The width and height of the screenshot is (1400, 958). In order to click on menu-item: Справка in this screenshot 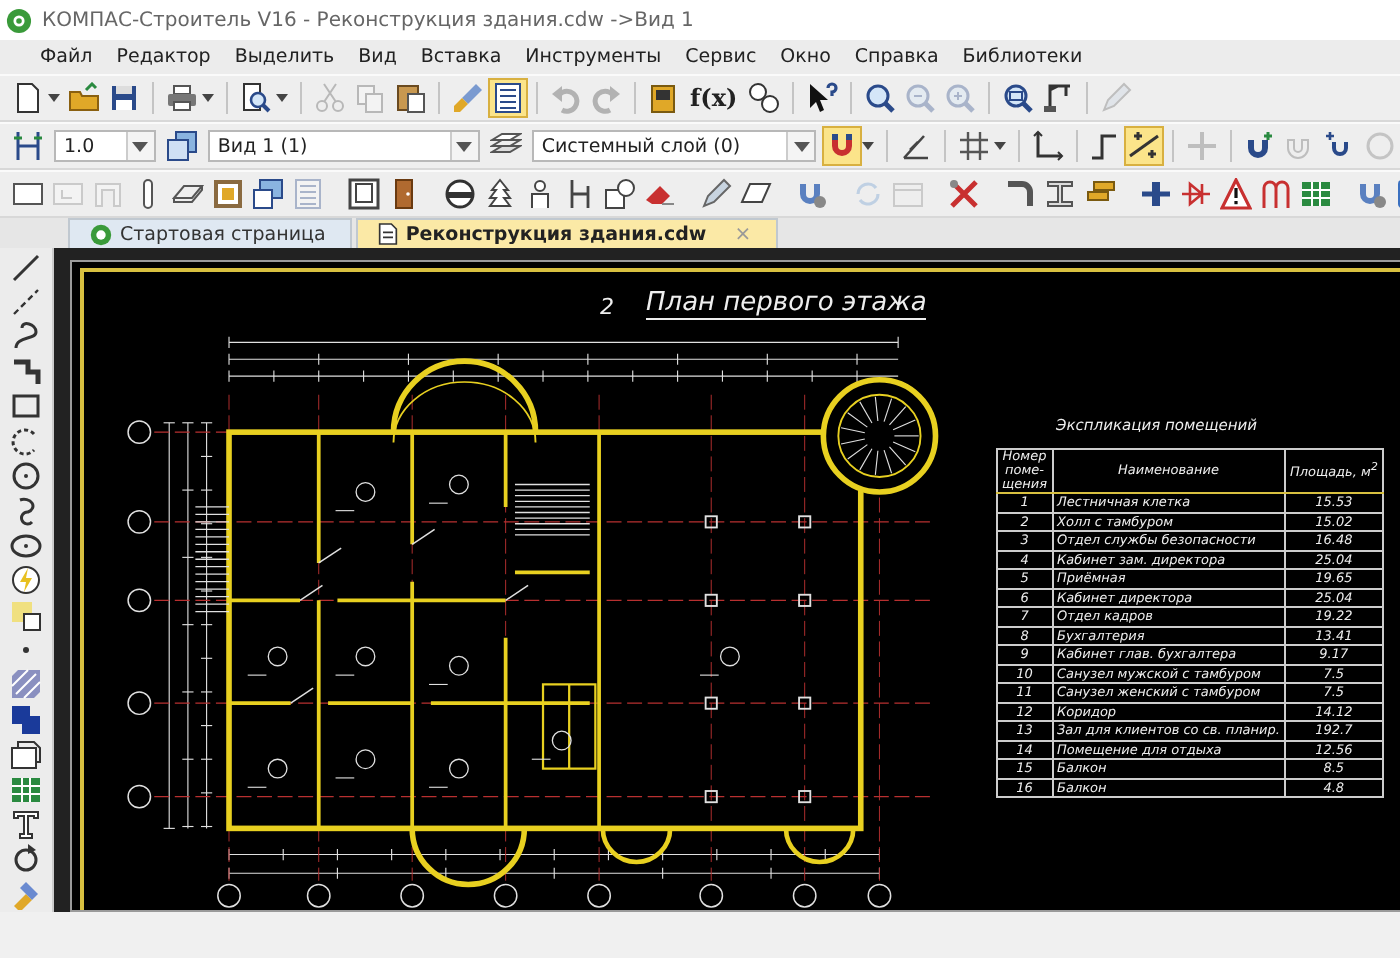, I will do `click(896, 57)`.